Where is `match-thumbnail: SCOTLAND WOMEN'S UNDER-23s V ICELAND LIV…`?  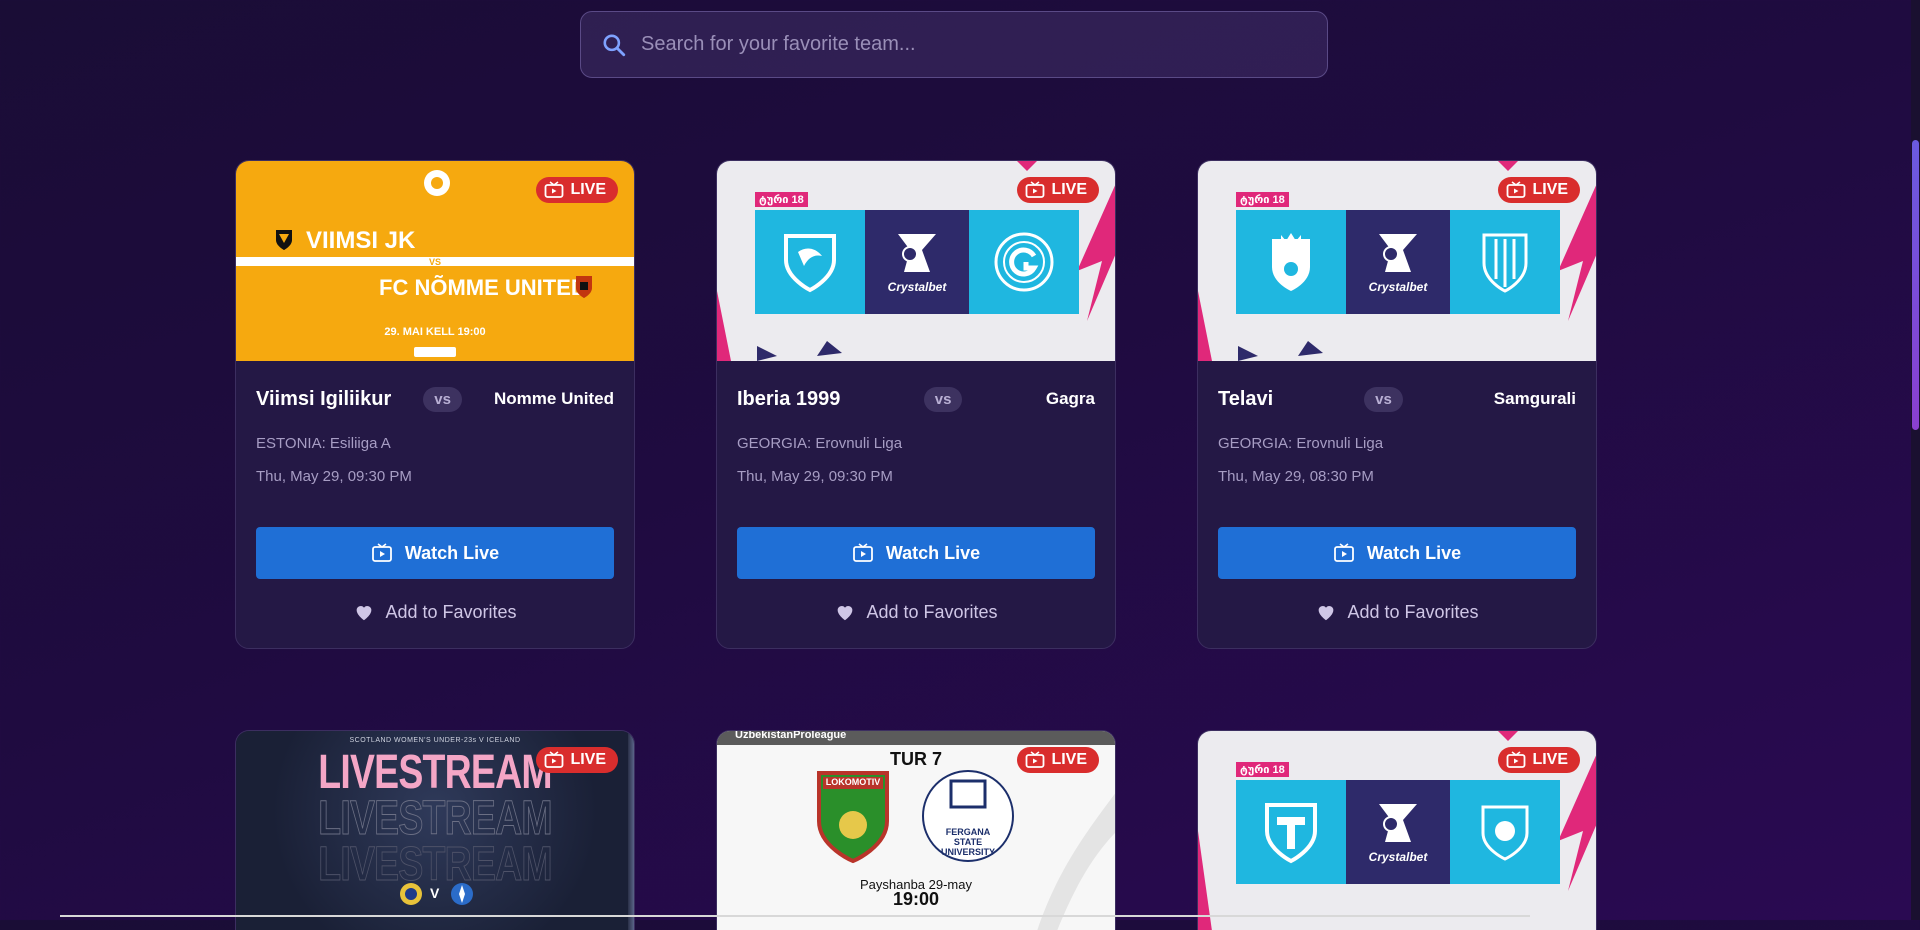
match-thumbnail: SCOTLAND WOMEN'S UNDER-23s V ICELAND LIV… is located at coordinates (435, 830).